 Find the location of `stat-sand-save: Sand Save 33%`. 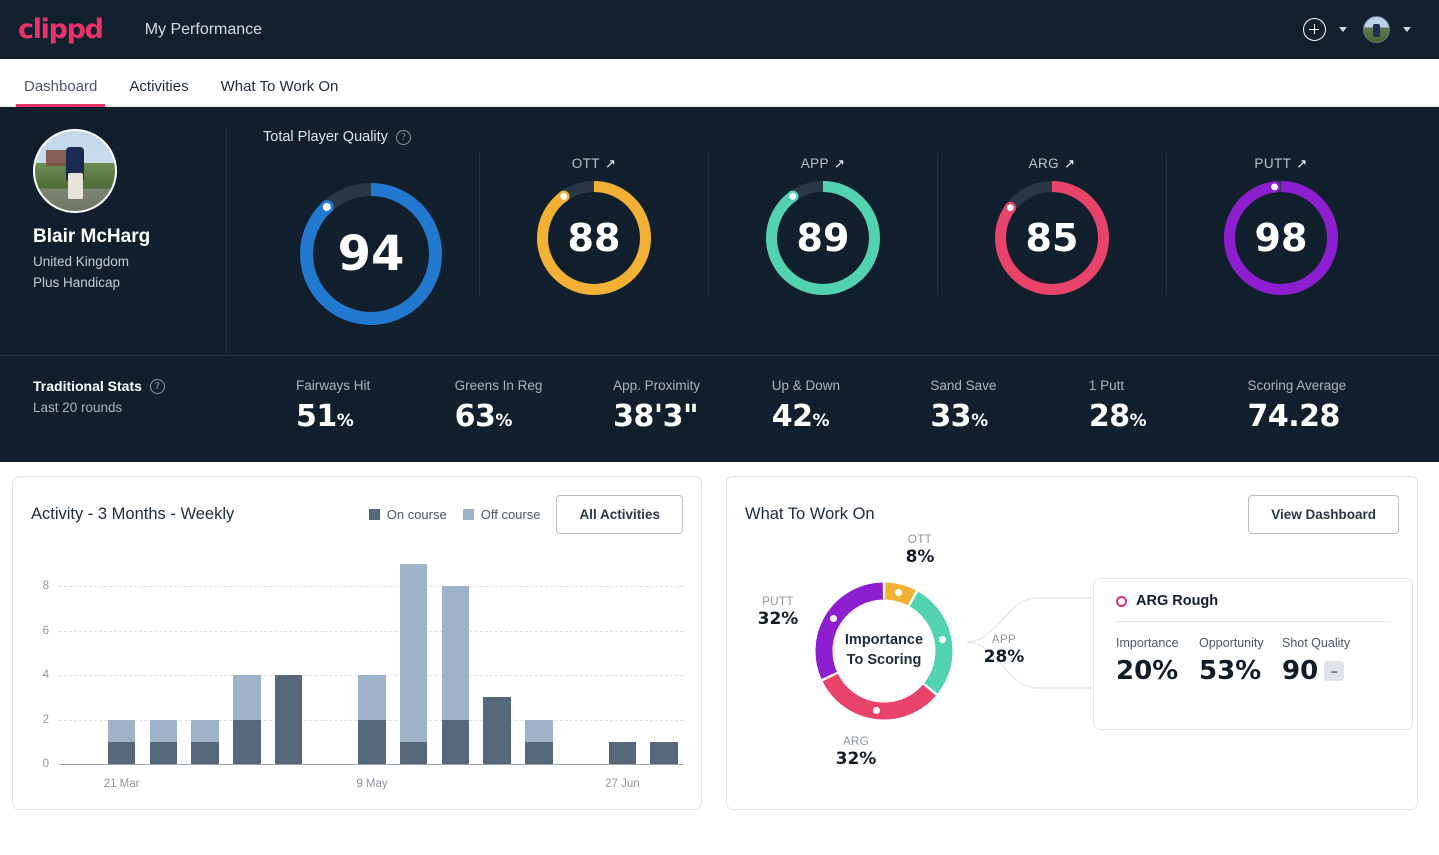

stat-sand-save: Sand Save 33% is located at coordinates (1009, 406).